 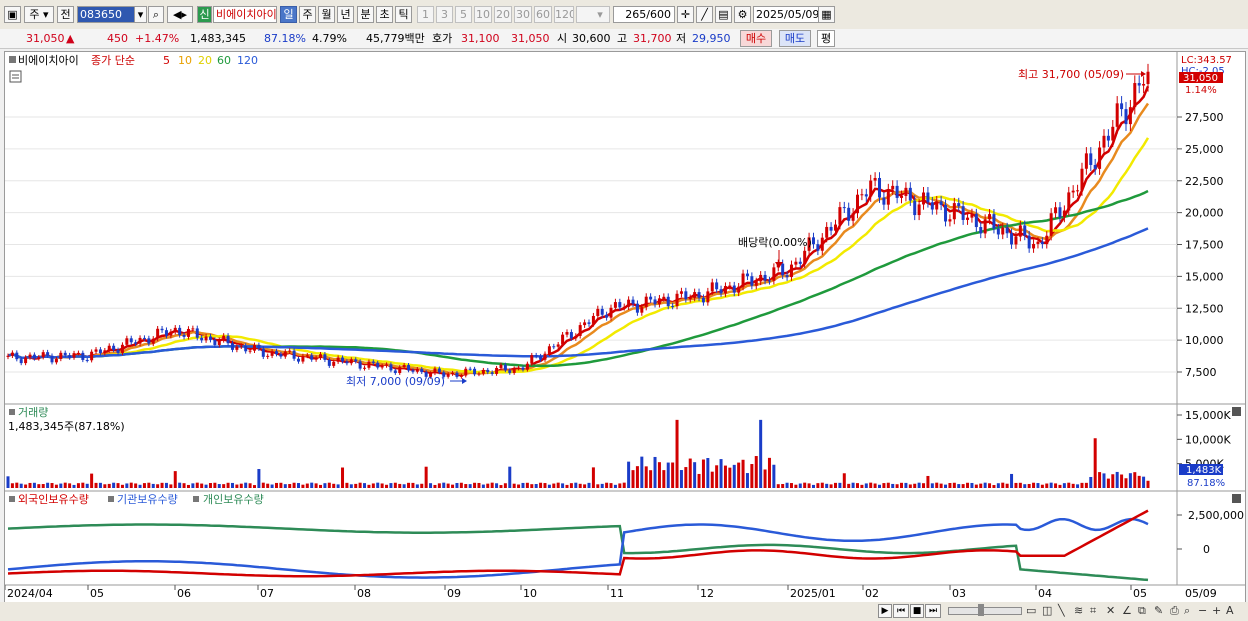 What do you see at coordinates (1127, 611) in the screenshot?
I see `angle-tool-icon: ∠` at bounding box center [1127, 611].